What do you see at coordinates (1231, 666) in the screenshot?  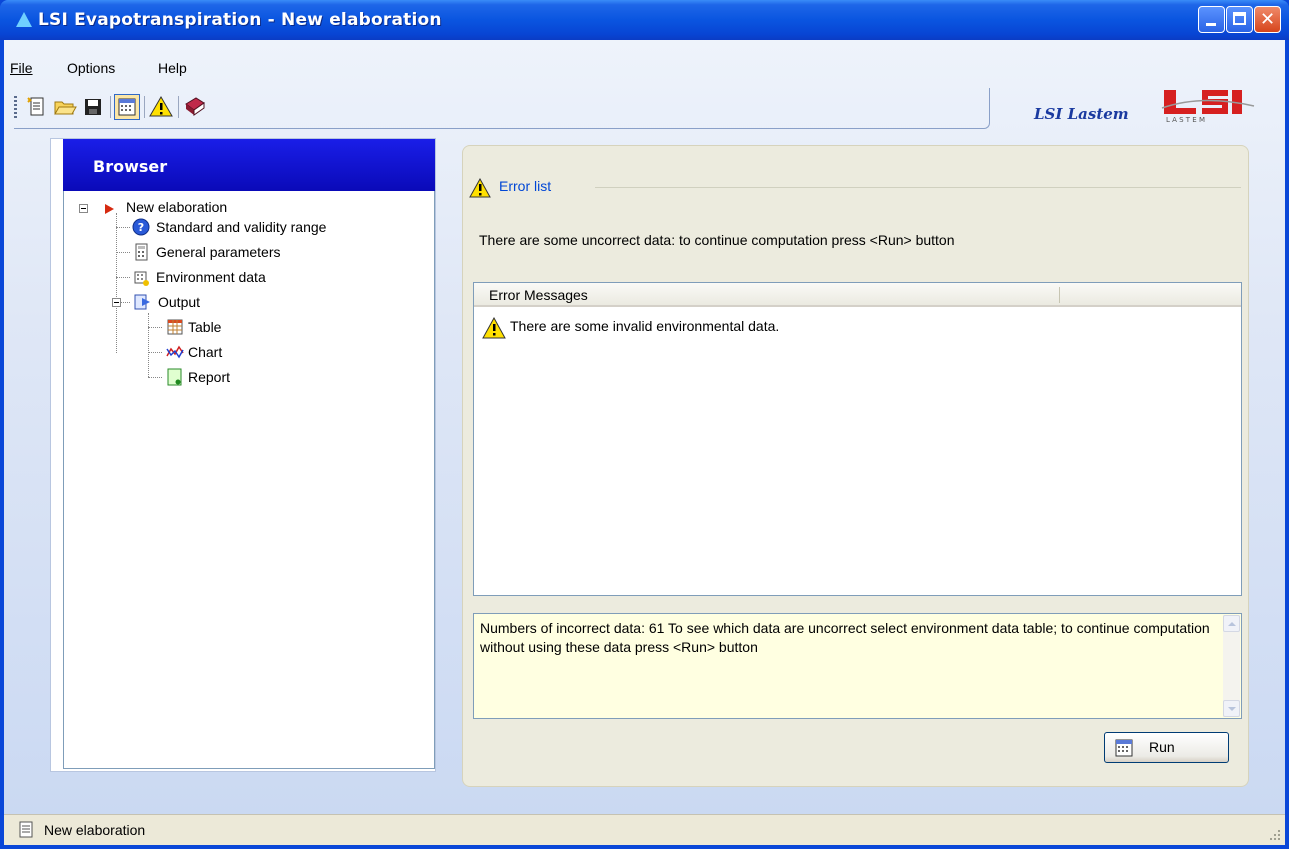 I see `memo-scrollbar` at bounding box center [1231, 666].